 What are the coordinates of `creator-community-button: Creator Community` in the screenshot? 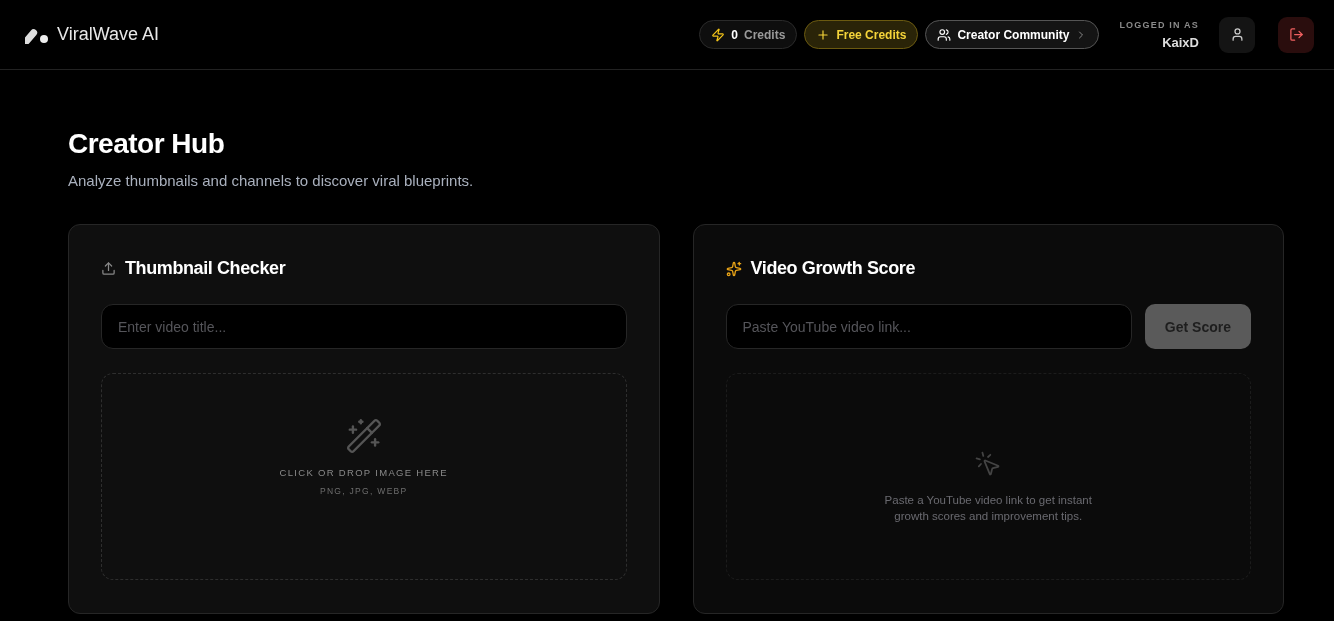 It's located at (1012, 34).